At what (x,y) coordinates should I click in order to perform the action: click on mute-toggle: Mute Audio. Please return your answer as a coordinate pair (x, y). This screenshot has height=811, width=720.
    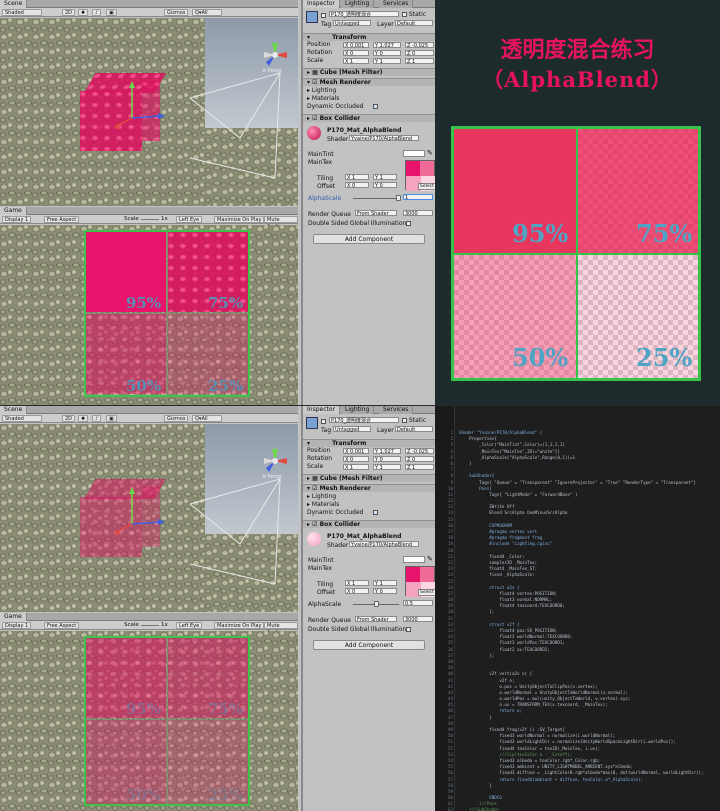
    Looking at the image, I should click on (281, 223).